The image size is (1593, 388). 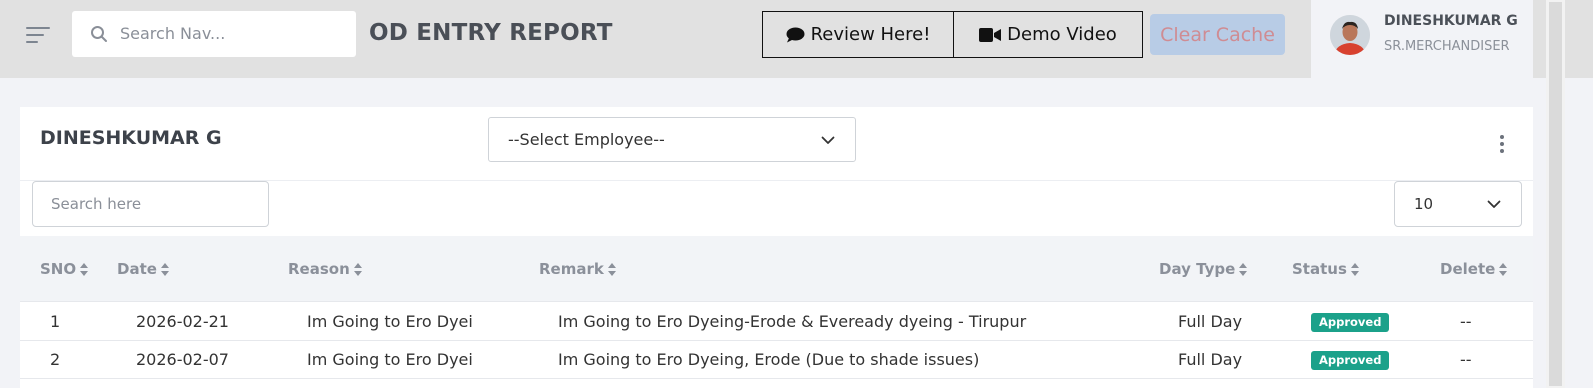 What do you see at coordinates (1555, 194) in the screenshot?
I see `page-scrollbar` at bounding box center [1555, 194].